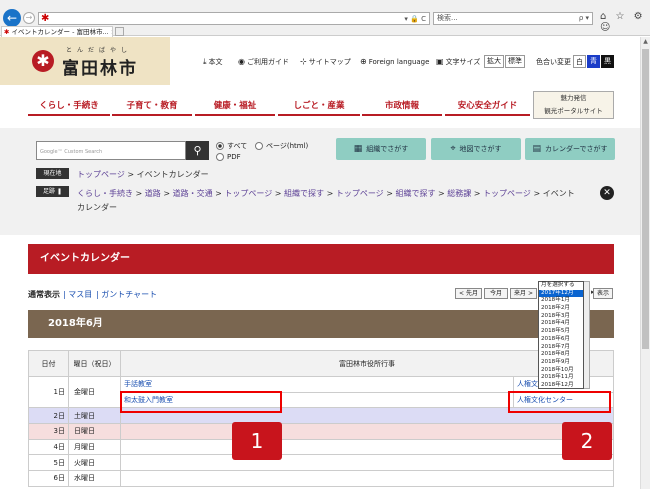 This screenshot has width=650, height=489. I want to click on scrollbar-thumb, so click(645, 199).